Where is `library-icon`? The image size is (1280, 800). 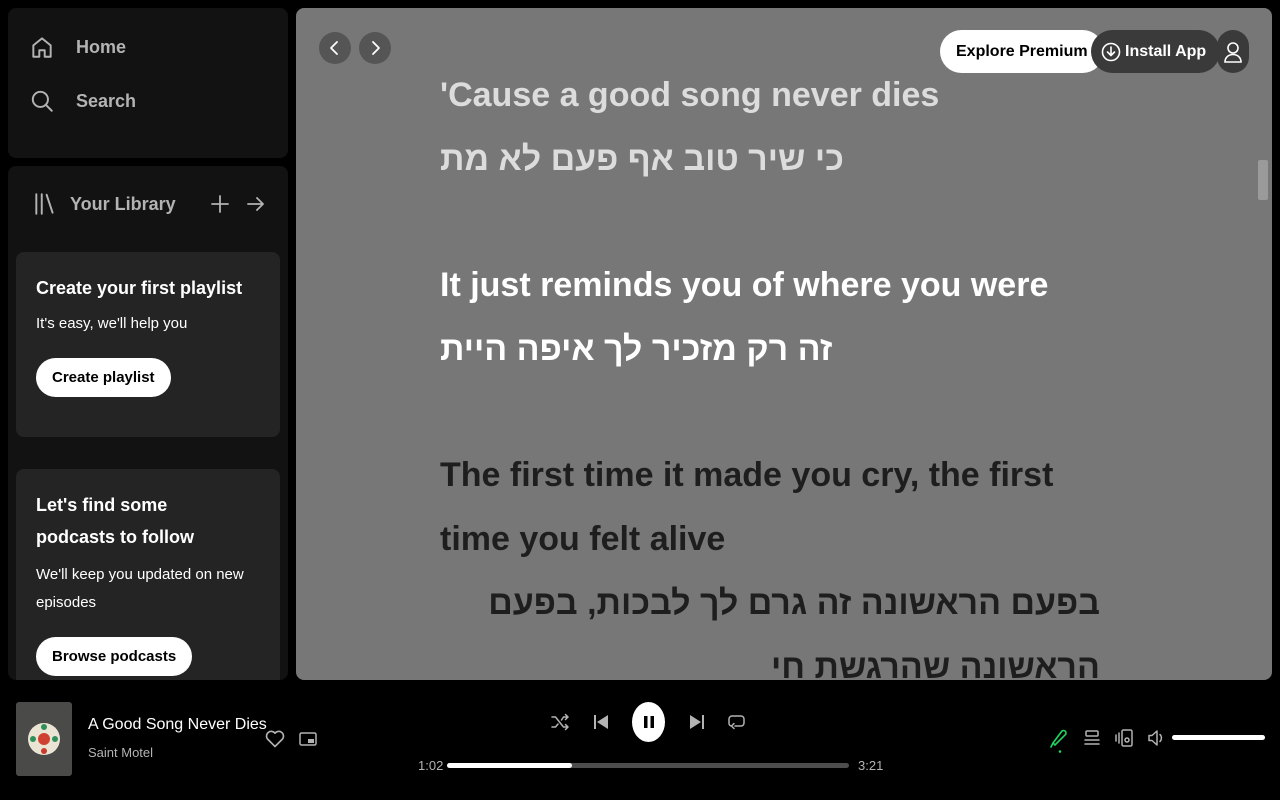
library-icon is located at coordinates (46, 204).